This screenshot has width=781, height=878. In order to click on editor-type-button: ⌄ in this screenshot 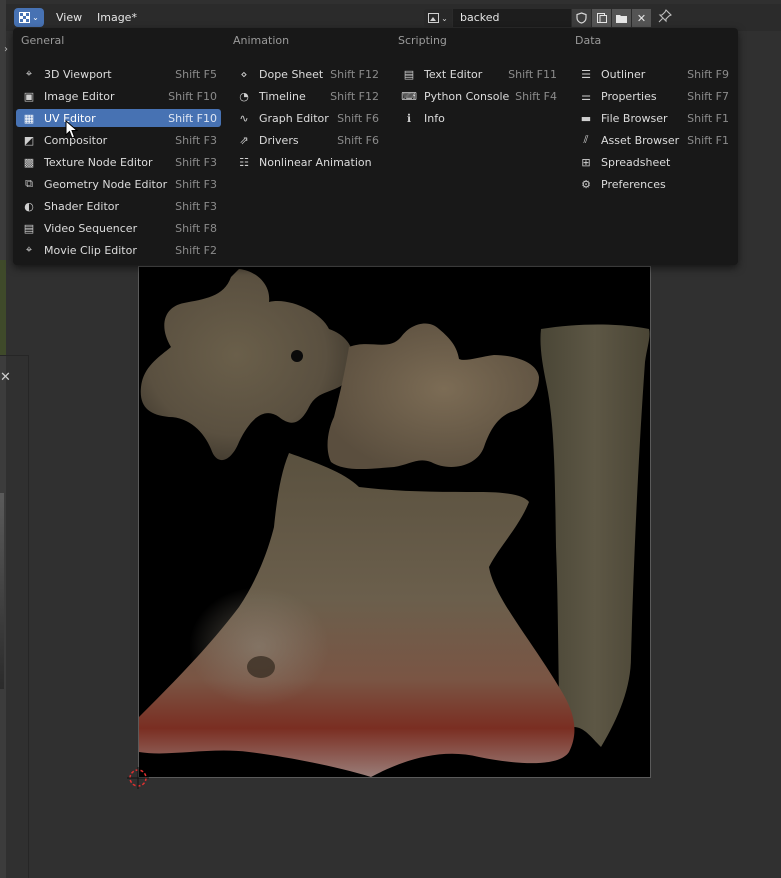, I will do `click(29, 17)`.